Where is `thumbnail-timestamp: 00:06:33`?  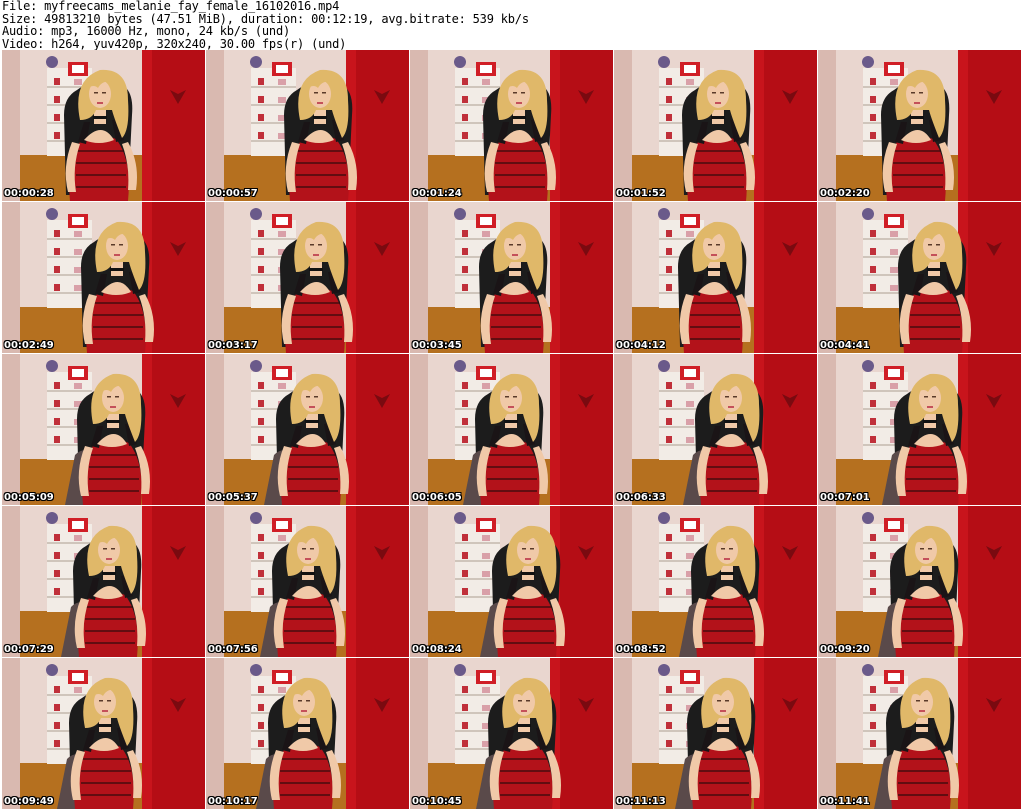 thumbnail-timestamp: 00:06:33 is located at coordinates (641, 497).